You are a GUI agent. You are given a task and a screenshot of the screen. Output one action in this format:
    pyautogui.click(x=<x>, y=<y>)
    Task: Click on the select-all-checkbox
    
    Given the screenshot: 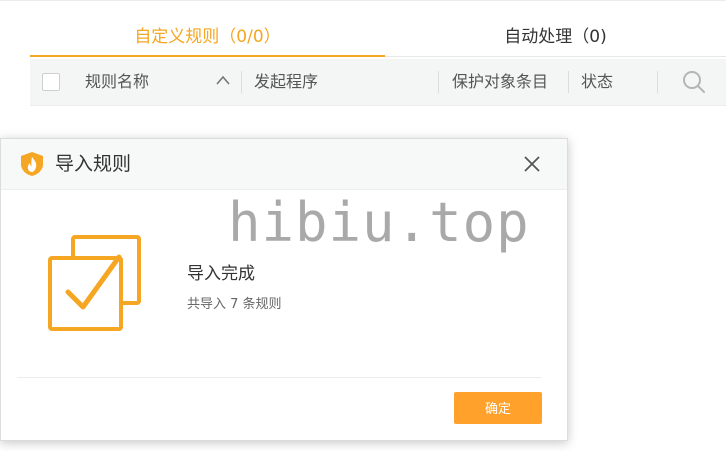 What is the action you would take?
    pyautogui.click(x=51, y=82)
    